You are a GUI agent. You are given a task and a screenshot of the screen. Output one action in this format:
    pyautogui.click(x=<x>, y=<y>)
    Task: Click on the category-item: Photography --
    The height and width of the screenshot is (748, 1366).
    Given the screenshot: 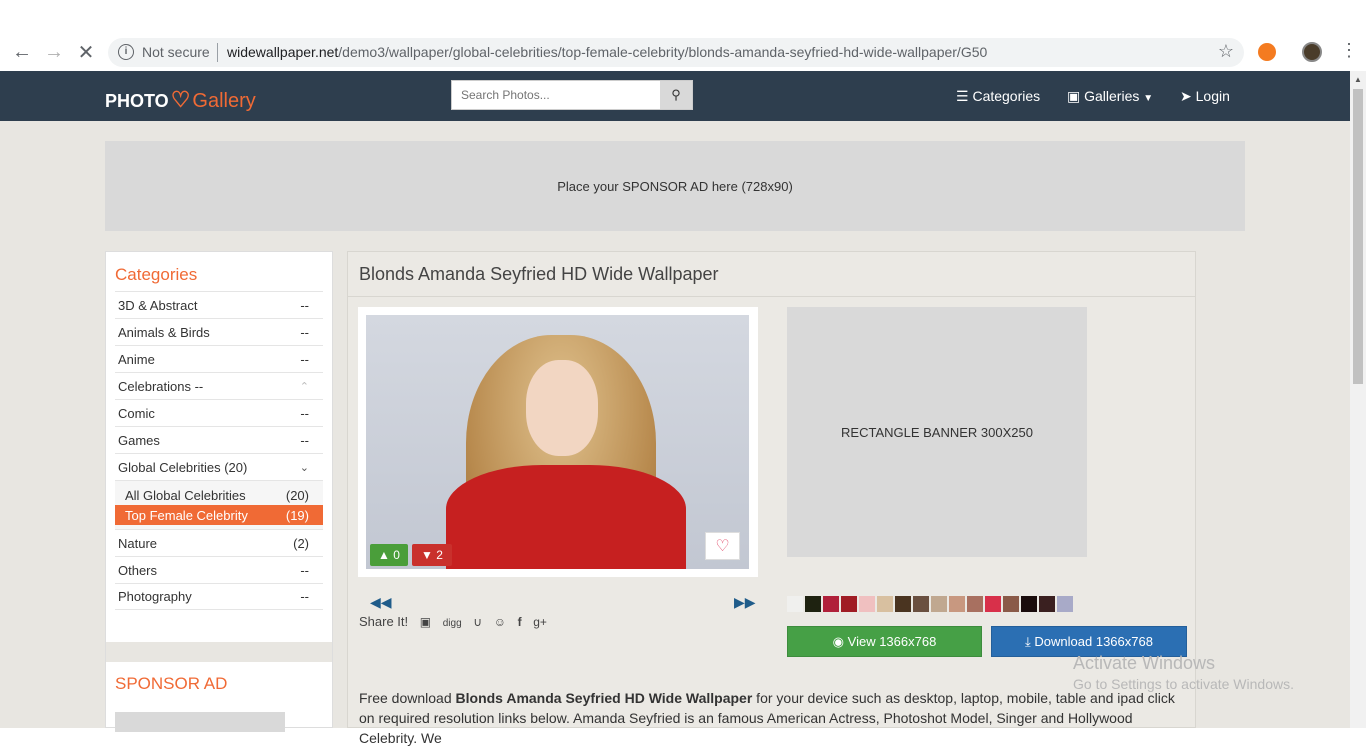 What is the action you would take?
    pyautogui.click(x=219, y=596)
    